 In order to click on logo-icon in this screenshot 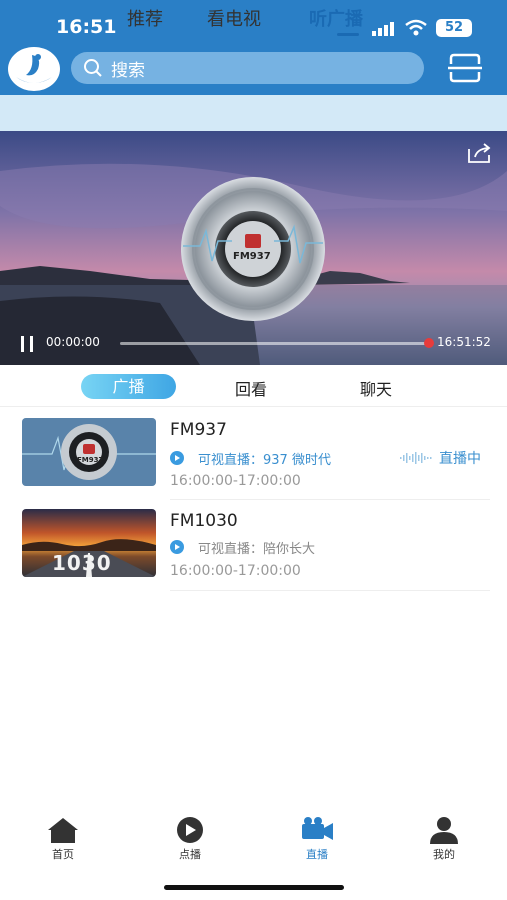, I will do `click(34, 68)`.